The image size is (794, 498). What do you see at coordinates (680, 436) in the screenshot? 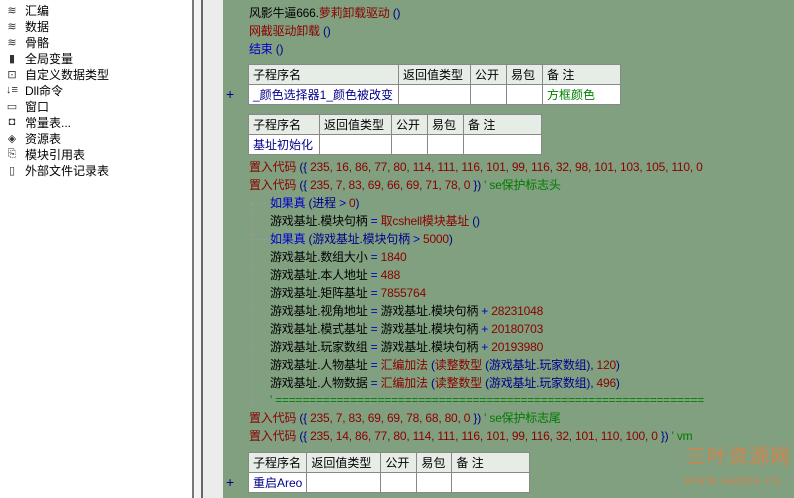
I see `code-token: ' vm` at bounding box center [680, 436].